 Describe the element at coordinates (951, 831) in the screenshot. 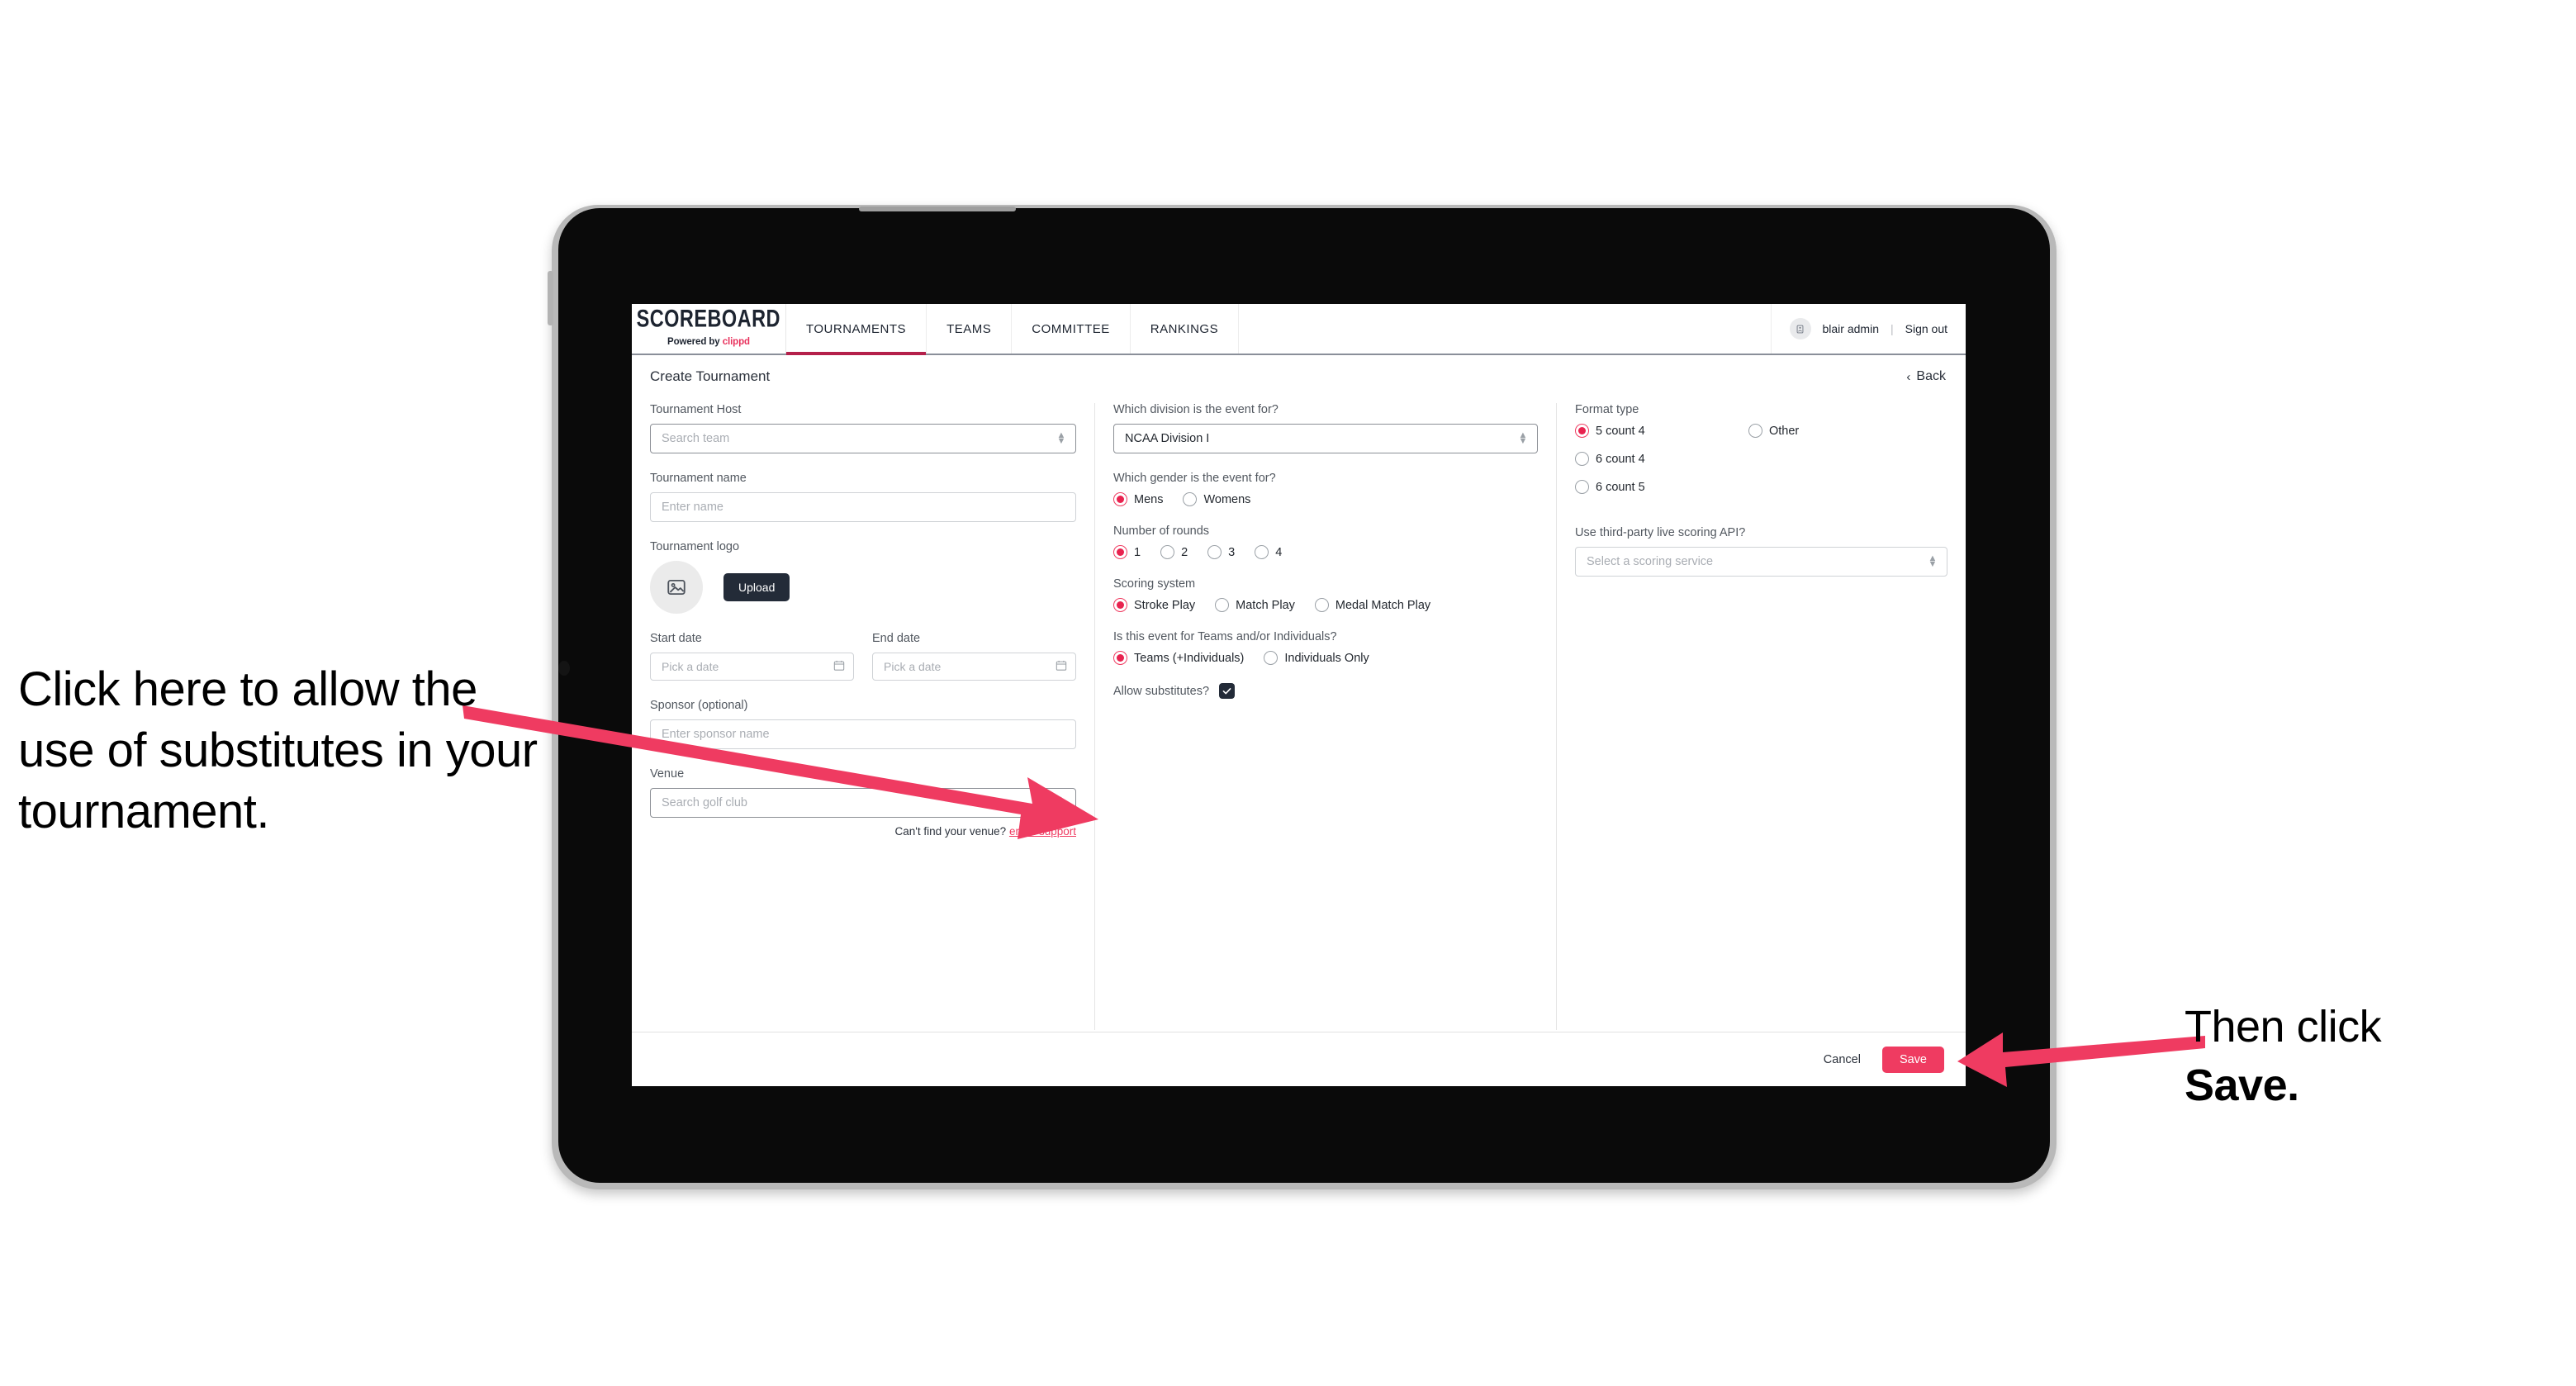

I see `venue-help-label: Can't find your venue?` at that location.